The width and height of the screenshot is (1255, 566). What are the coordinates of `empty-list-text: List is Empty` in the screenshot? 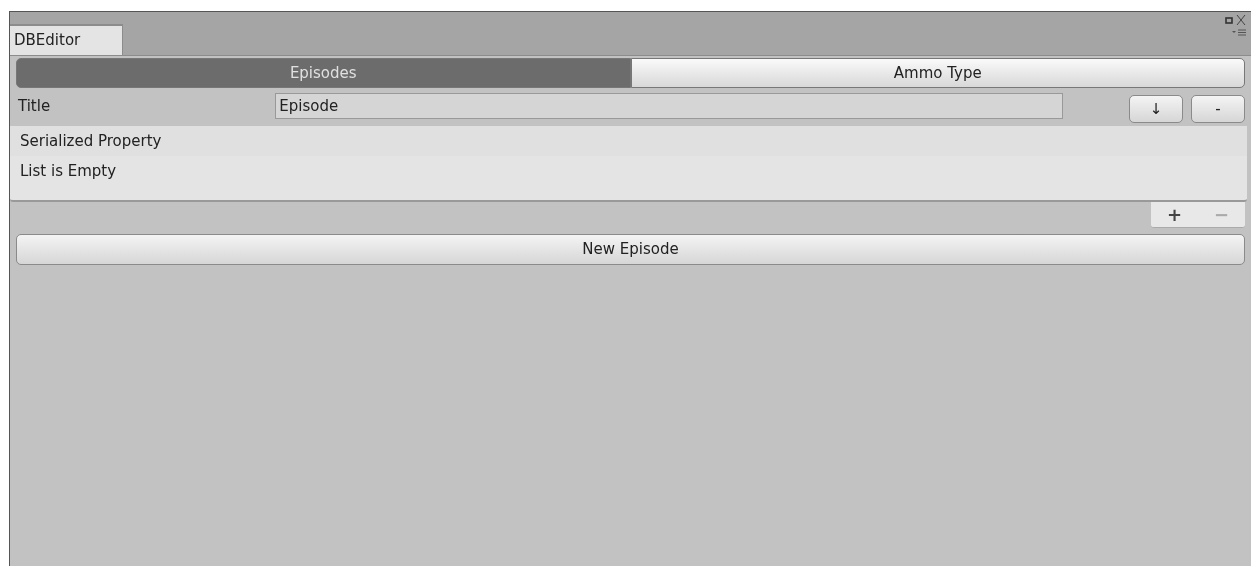 It's located at (68, 171).